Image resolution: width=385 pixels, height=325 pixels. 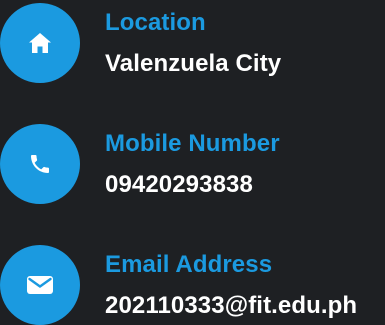 I want to click on email-value: 202110333@fit.edu.ph, so click(x=231, y=305).